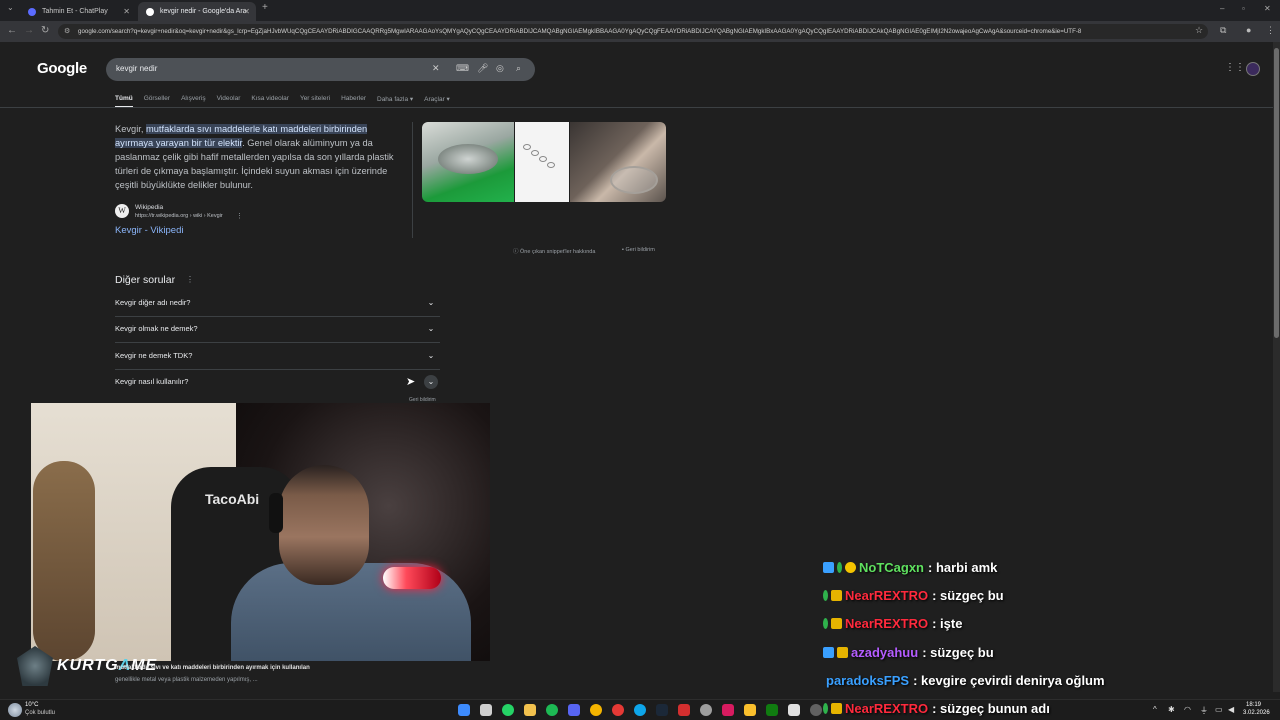 The width and height of the screenshot is (1280, 720). What do you see at coordinates (1243, 8) in the screenshot?
I see `maximize-icon: ▫` at bounding box center [1243, 8].